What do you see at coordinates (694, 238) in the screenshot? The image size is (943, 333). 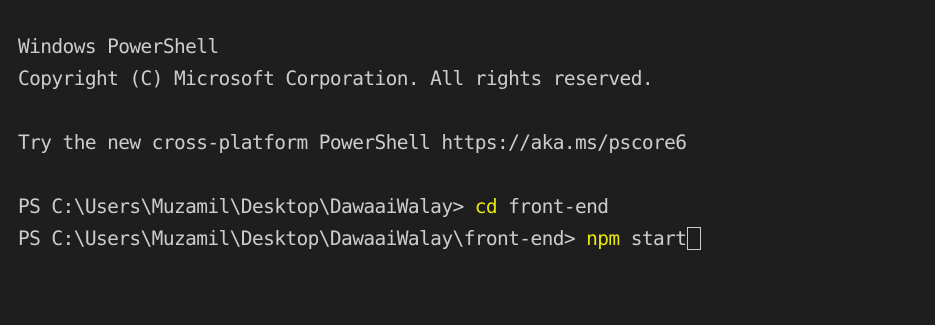 I see `cursor-icon` at bounding box center [694, 238].